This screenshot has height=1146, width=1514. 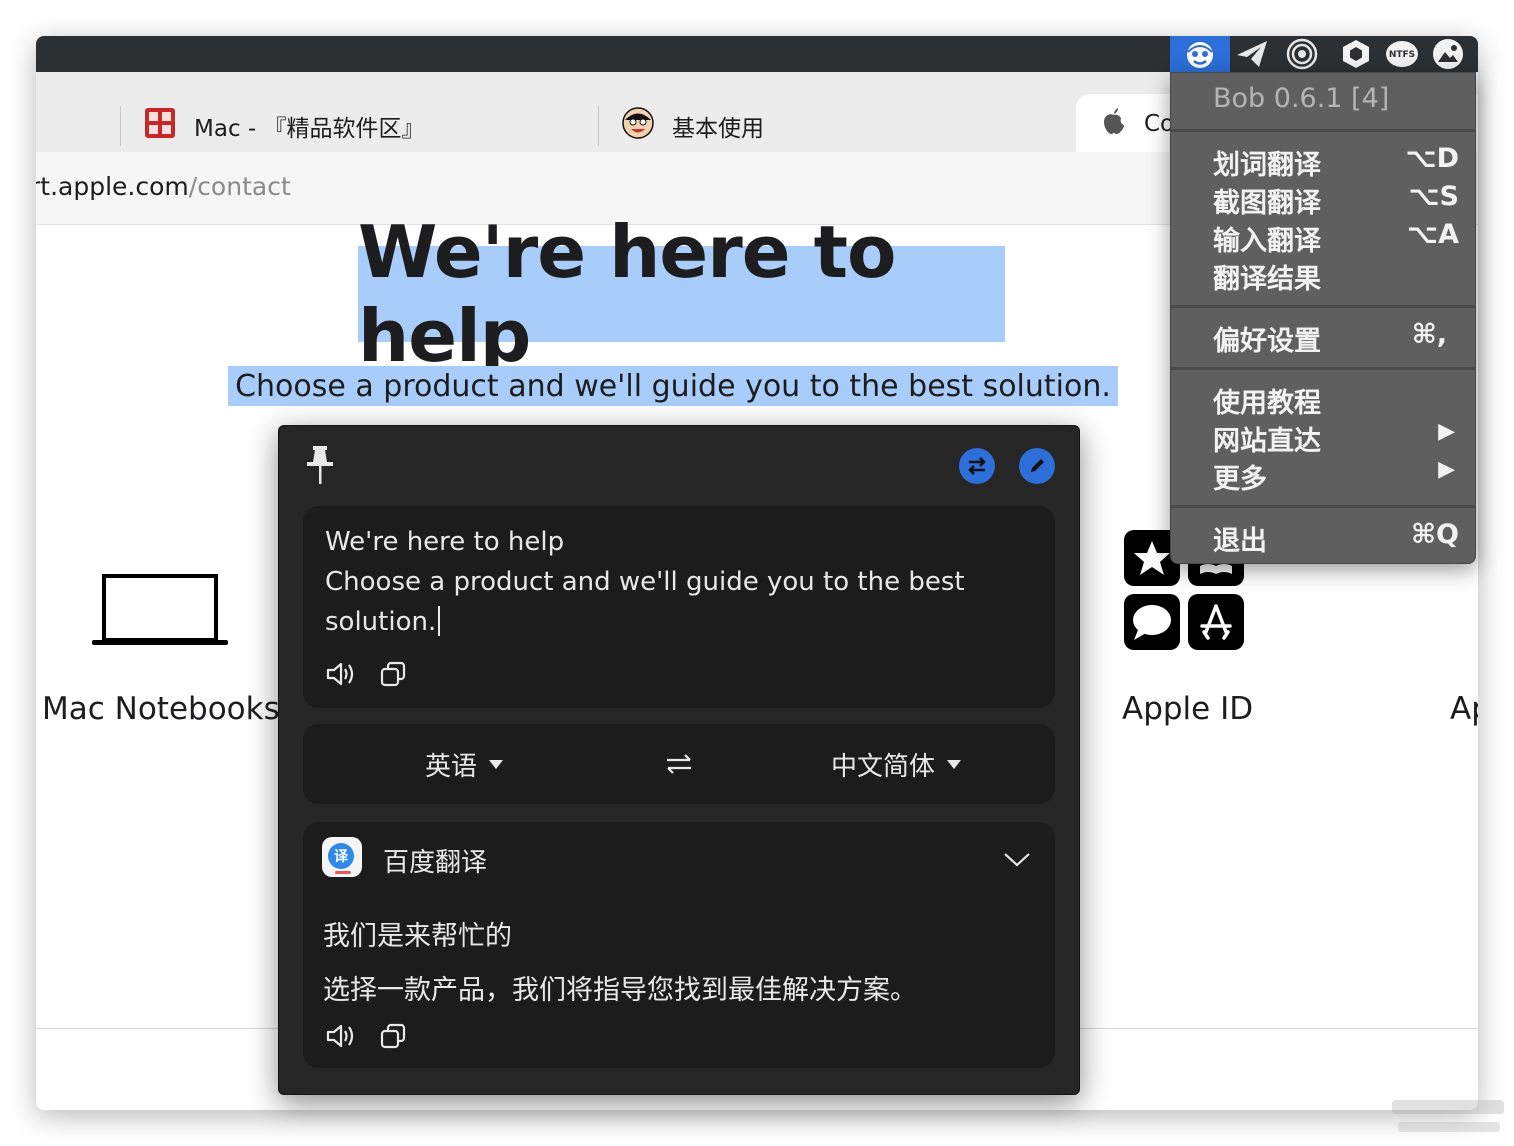 I want to click on svg-text: NTFS, so click(x=1402, y=55).